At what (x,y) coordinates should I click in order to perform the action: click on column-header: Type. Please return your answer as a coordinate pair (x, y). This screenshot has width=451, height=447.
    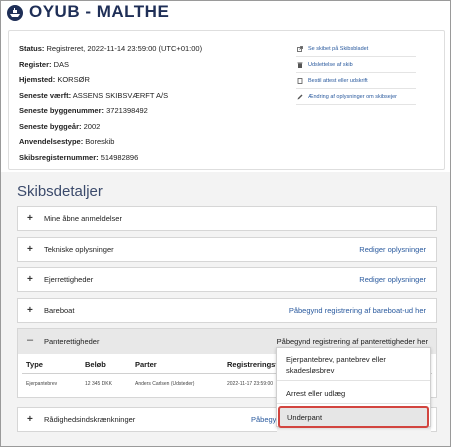
    Looking at the image, I should click on (34, 364).